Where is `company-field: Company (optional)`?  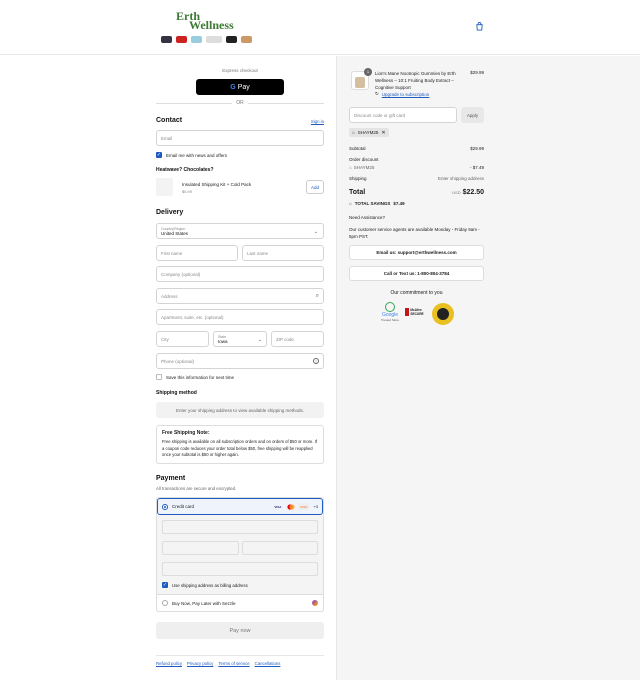
company-field: Company (optional) is located at coordinates (240, 274).